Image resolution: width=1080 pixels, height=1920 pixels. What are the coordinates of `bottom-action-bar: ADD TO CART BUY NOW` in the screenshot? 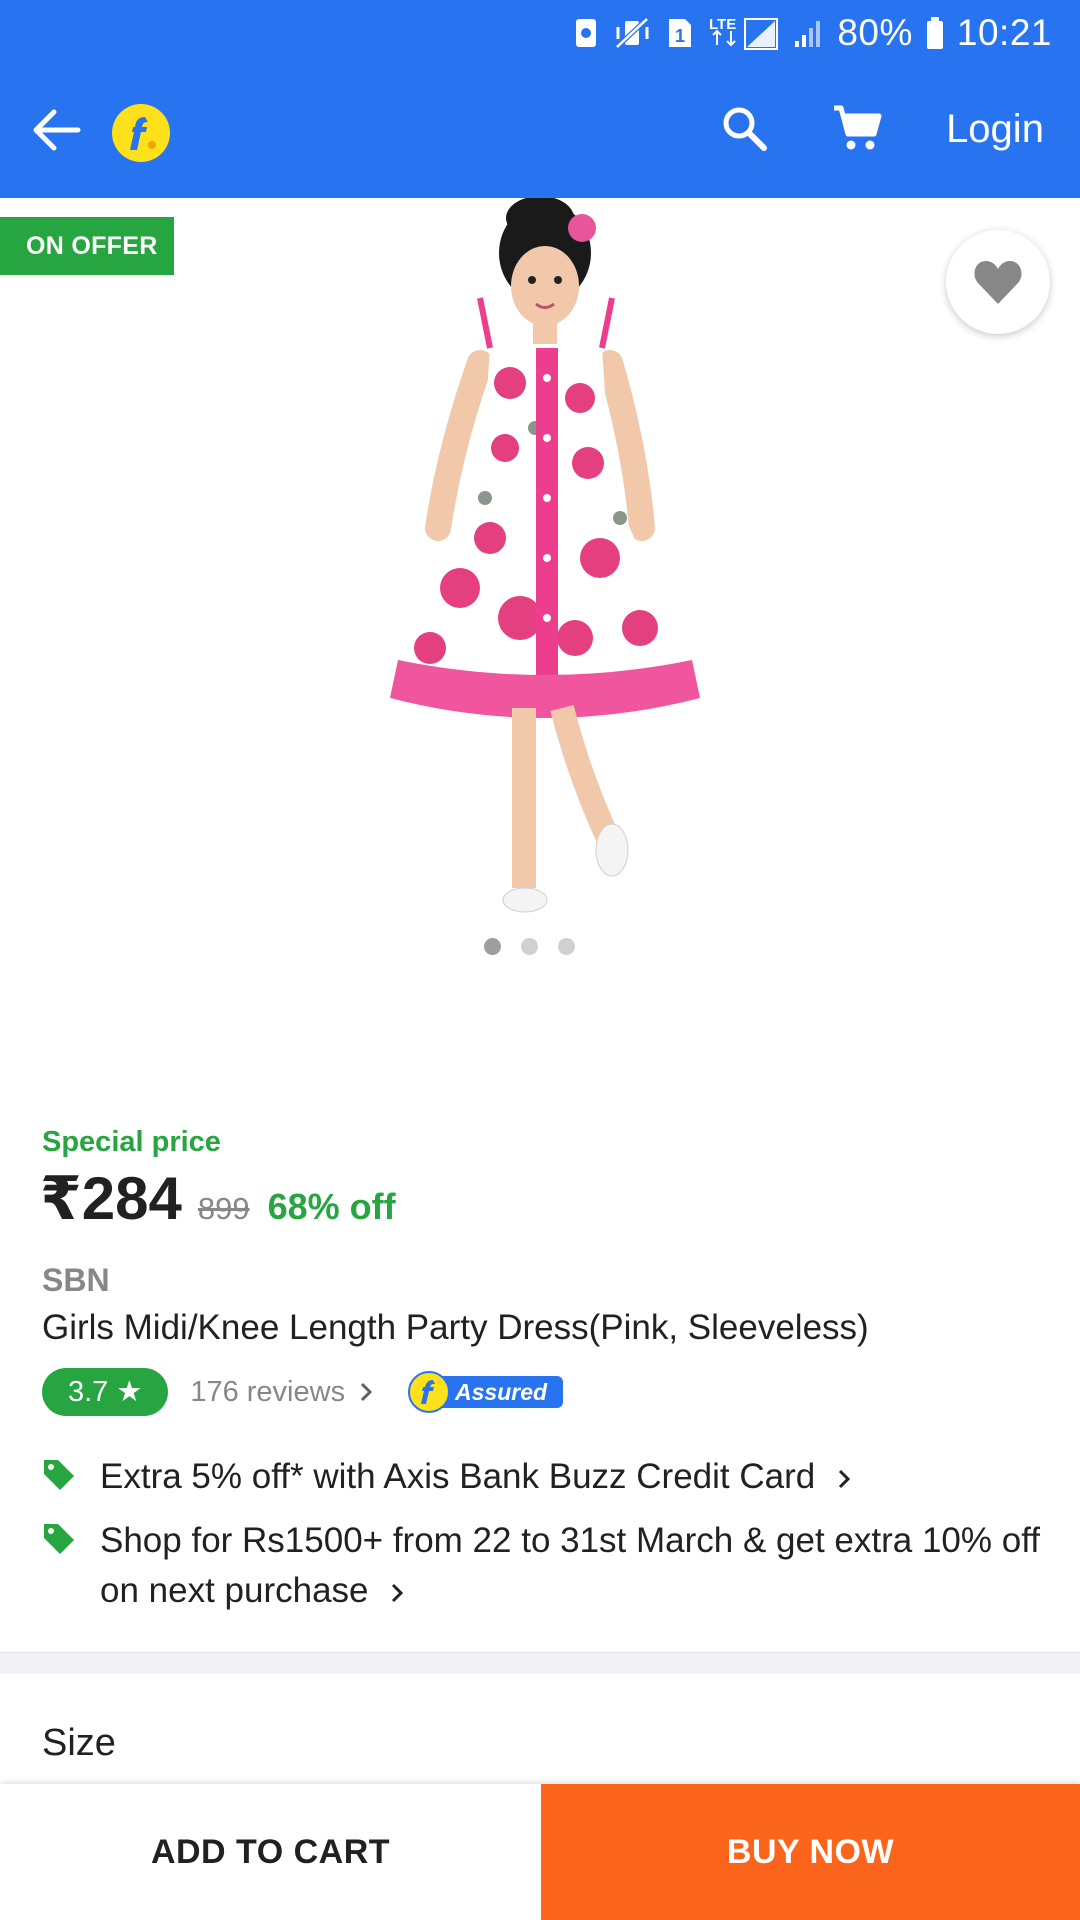 It's located at (540, 1852).